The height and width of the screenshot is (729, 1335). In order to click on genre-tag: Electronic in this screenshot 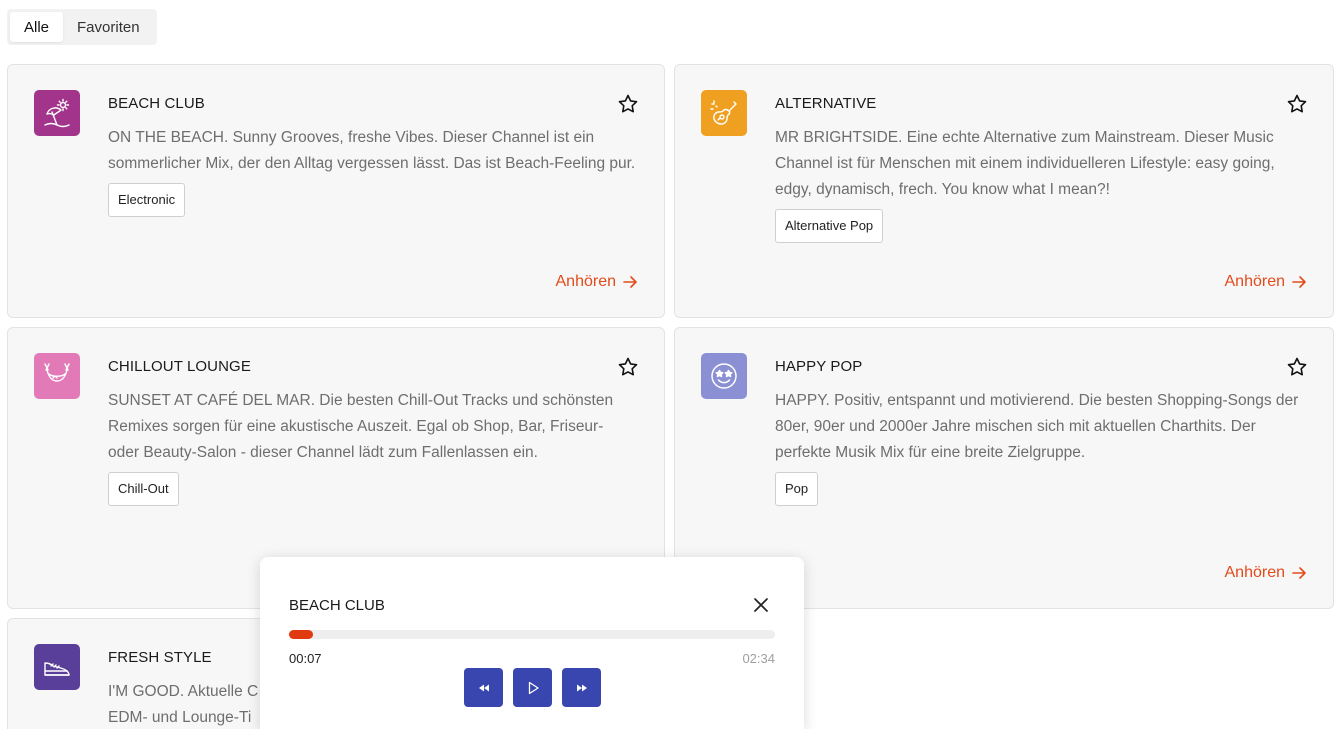, I will do `click(147, 200)`.